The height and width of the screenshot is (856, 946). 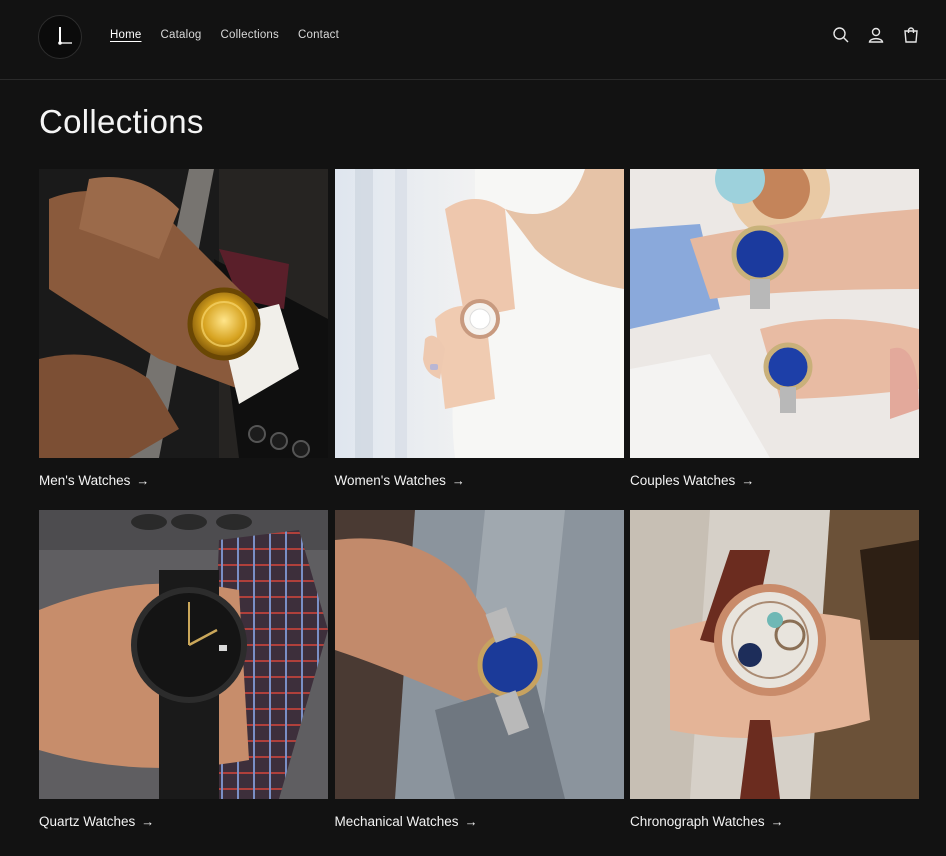 What do you see at coordinates (774, 654) in the screenshot?
I see `collection-image-chronograph` at bounding box center [774, 654].